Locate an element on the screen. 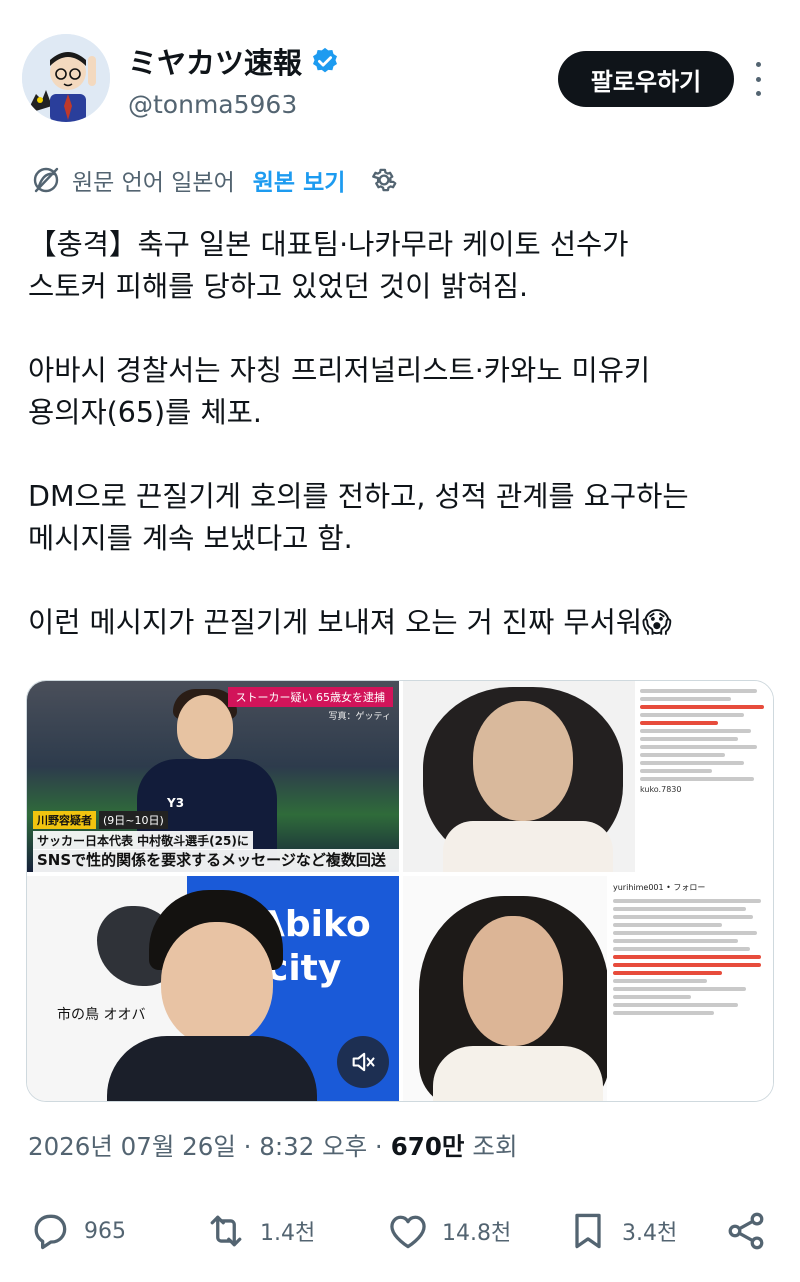  tv-caption-line-1: サッカー日本代表 中村敬斗選手(25)に is located at coordinates (143, 840).